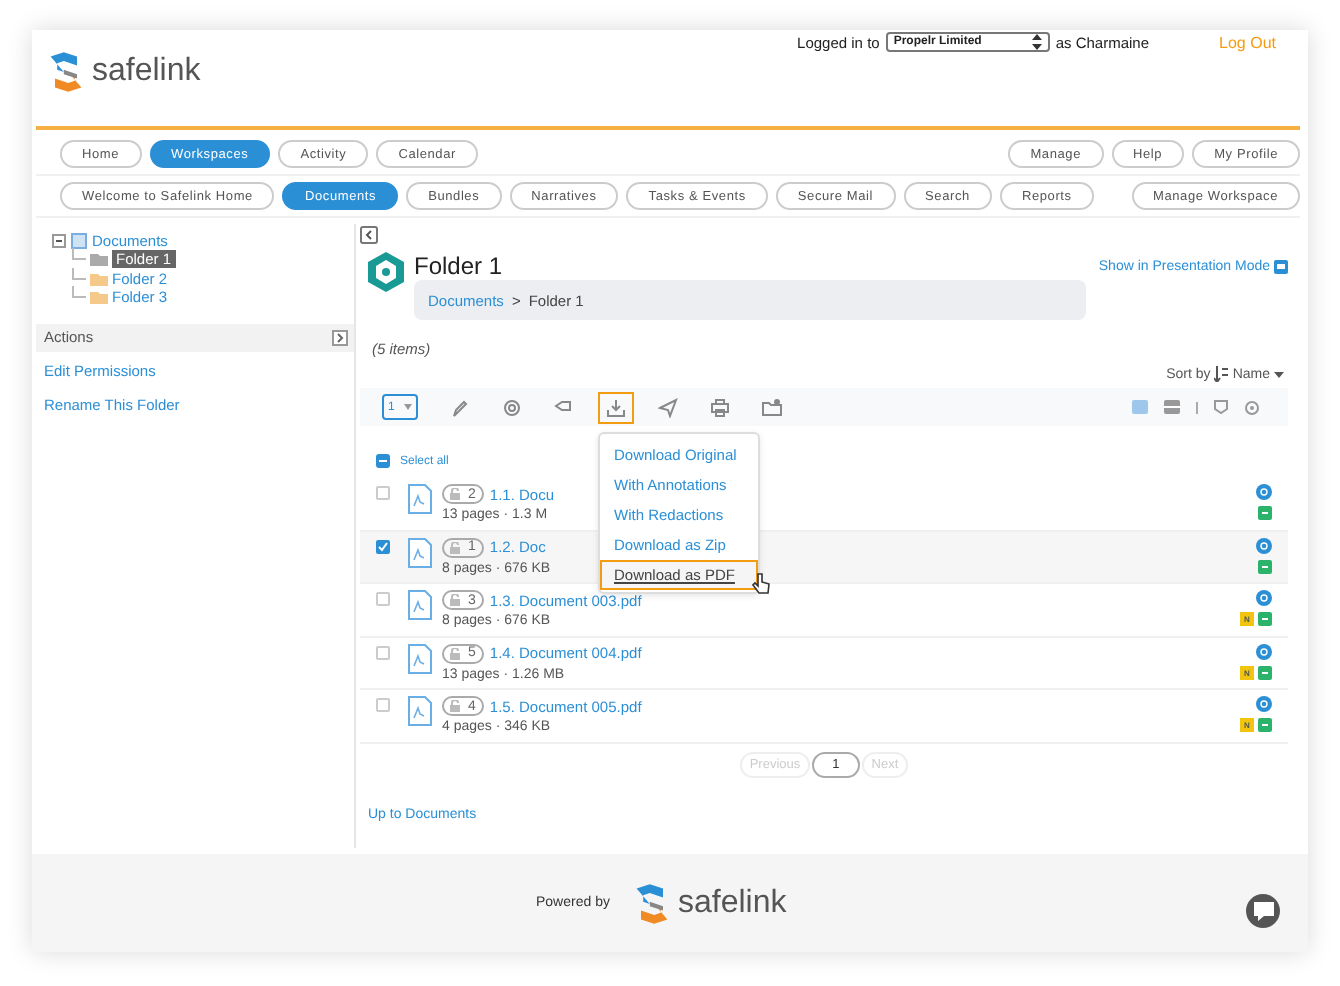 The height and width of the screenshot is (986, 1340). I want to click on screen-icon, so click(1281, 266).